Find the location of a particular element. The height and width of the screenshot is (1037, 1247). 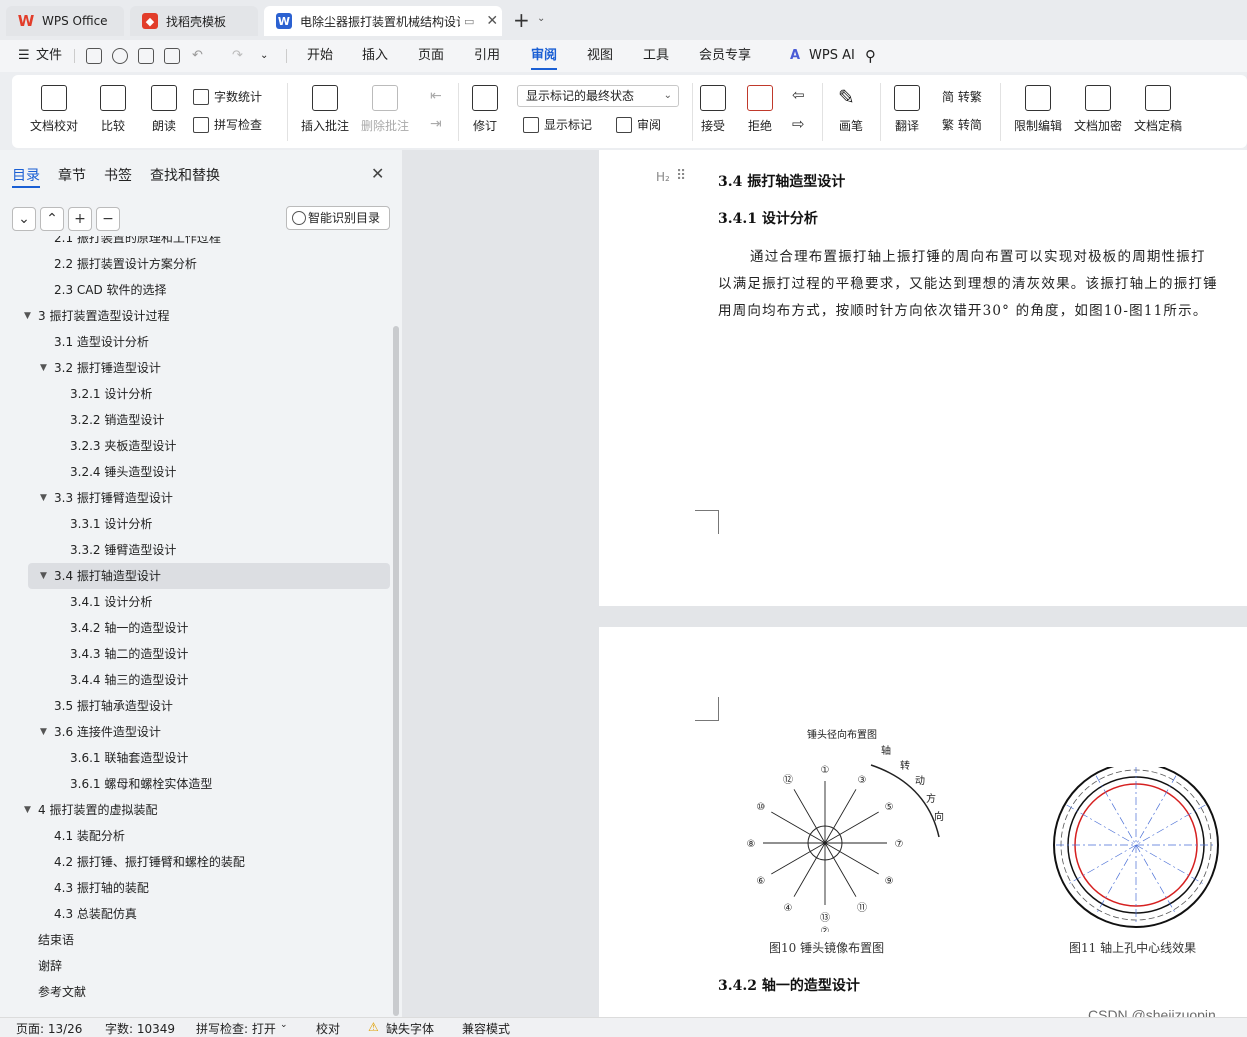

toc-item: ▼ 3.2 振打锤造型设计 is located at coordinates (196, 368).